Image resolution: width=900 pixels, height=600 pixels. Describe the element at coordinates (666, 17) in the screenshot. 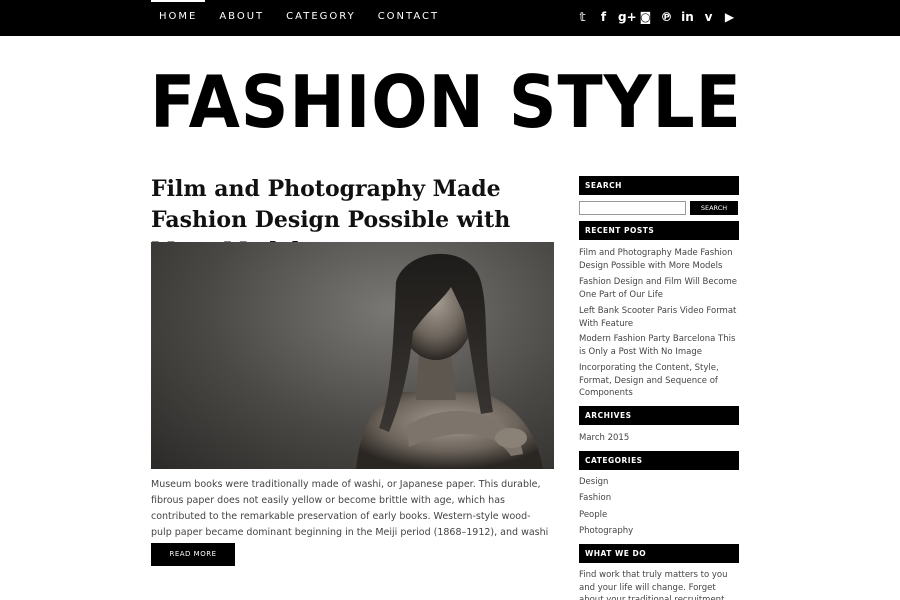

I see `pinterest-icon: ℗` at that location.